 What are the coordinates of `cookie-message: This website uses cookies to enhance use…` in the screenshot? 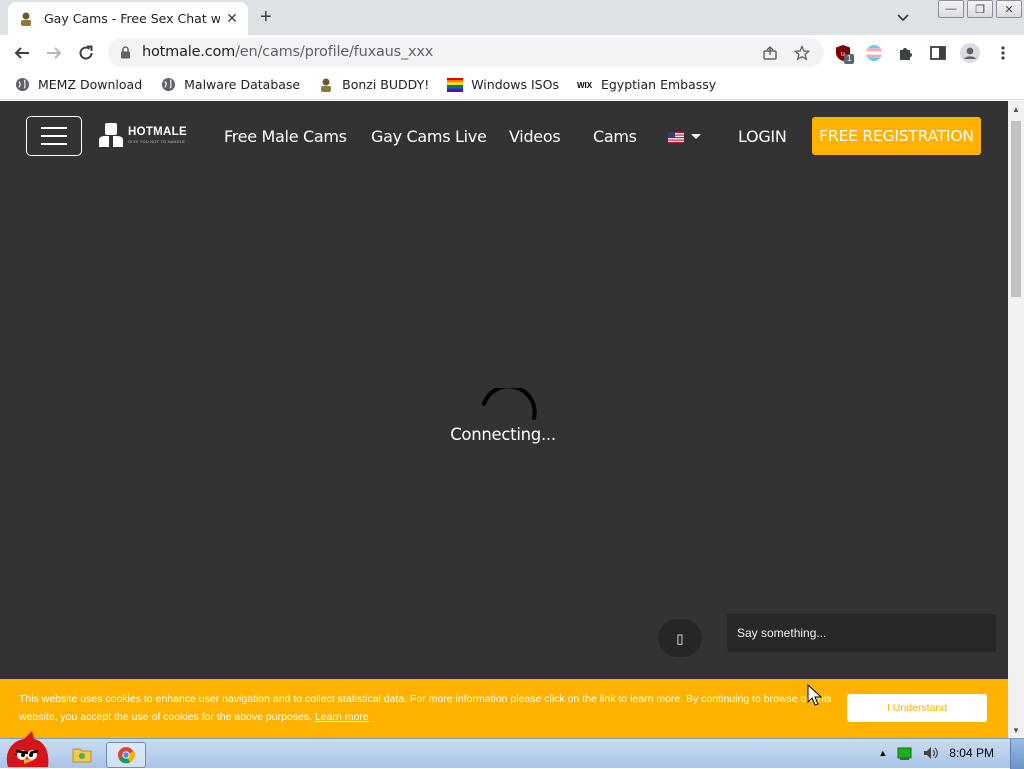 It's located at (429, 708).